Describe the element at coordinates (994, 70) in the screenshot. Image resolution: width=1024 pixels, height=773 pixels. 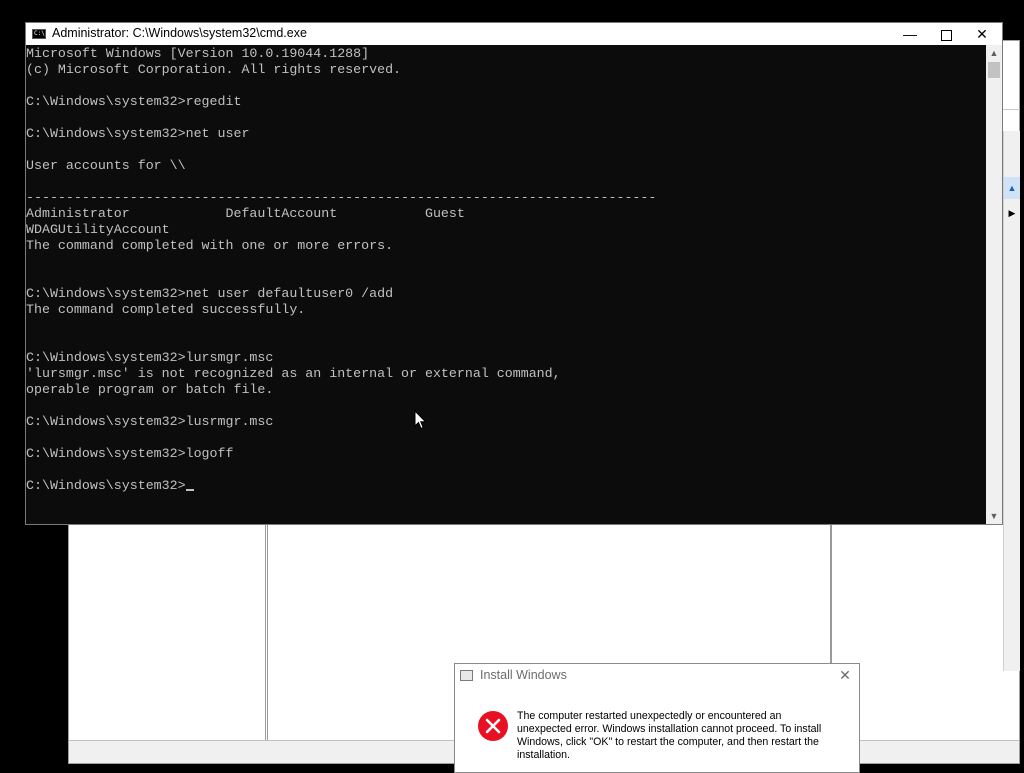
I see `scroll-thumb` at that location.